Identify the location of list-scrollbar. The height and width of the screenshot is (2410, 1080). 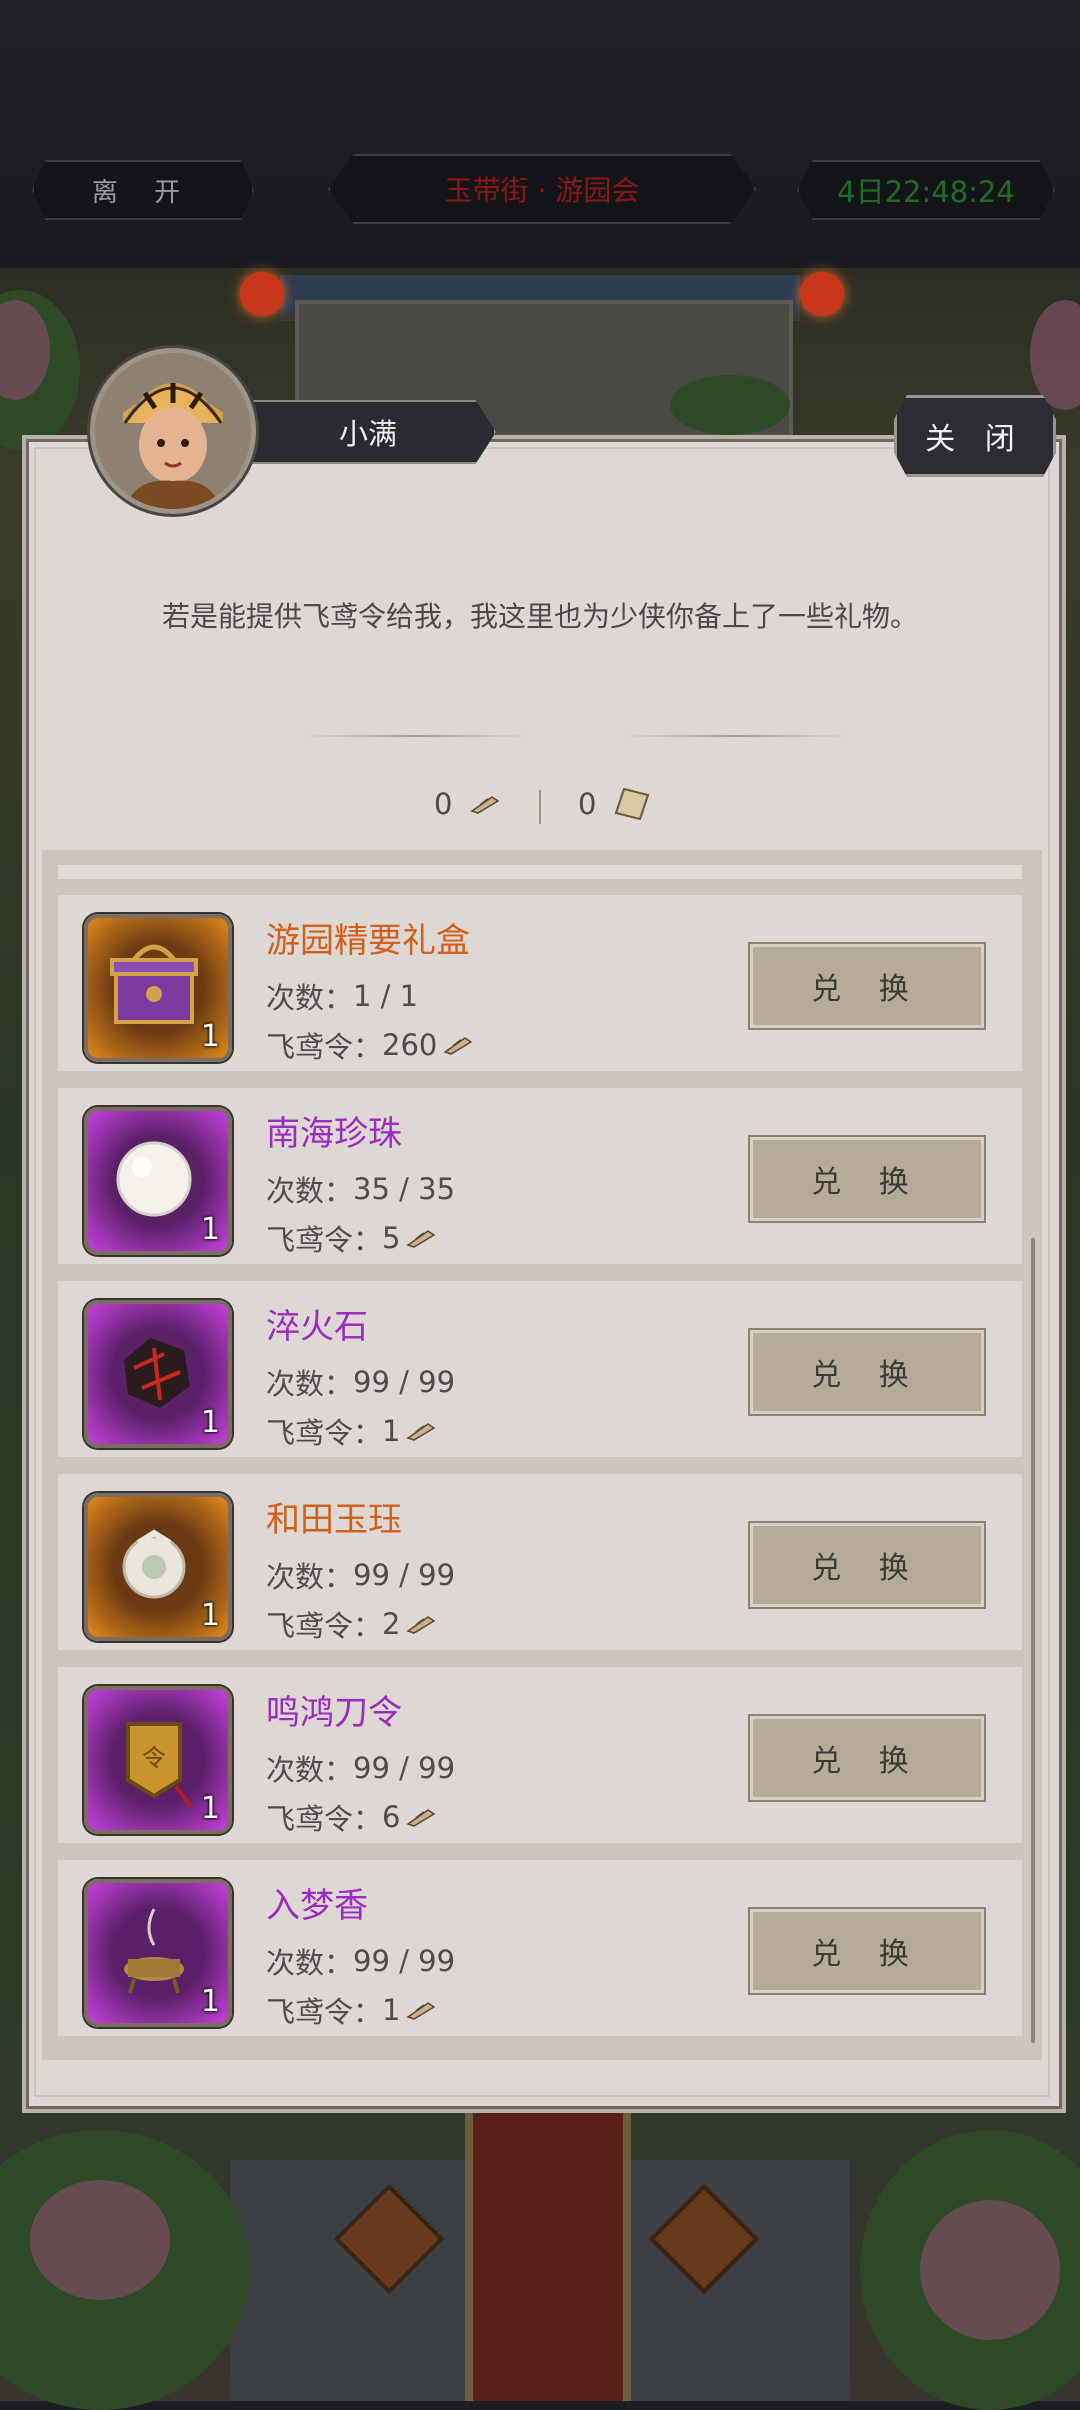
(1033, 1640).